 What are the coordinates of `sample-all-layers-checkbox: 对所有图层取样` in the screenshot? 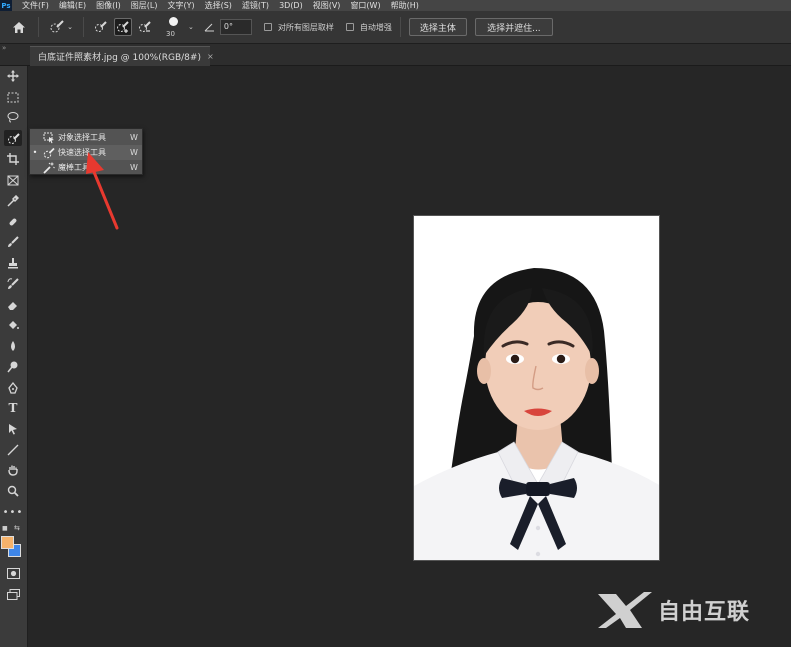 It's located at (298, 27).